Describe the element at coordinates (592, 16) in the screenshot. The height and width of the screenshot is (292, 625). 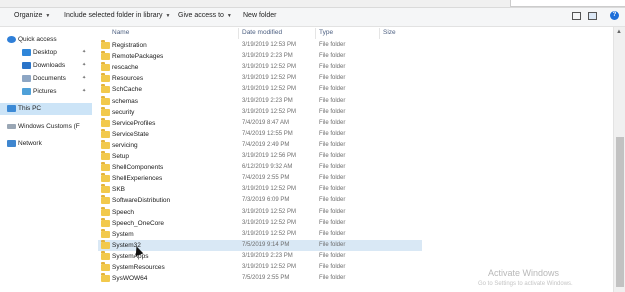
I see `preview-pane-icon` at that location.